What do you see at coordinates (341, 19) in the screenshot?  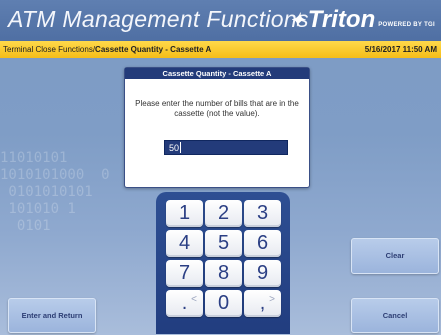 I see `brand-name: Triton` at bounding box center [341, 19].